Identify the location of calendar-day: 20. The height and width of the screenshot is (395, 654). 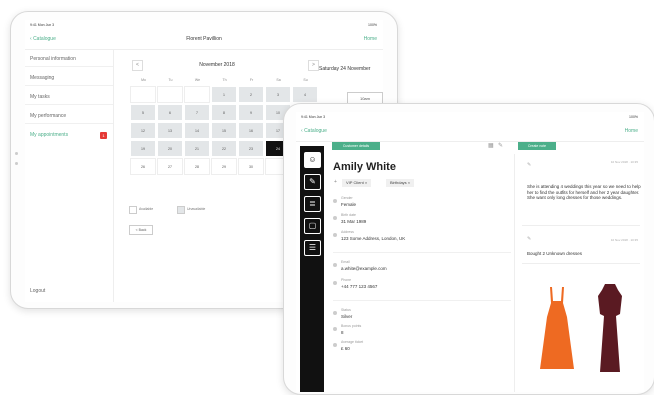
(170, 148).